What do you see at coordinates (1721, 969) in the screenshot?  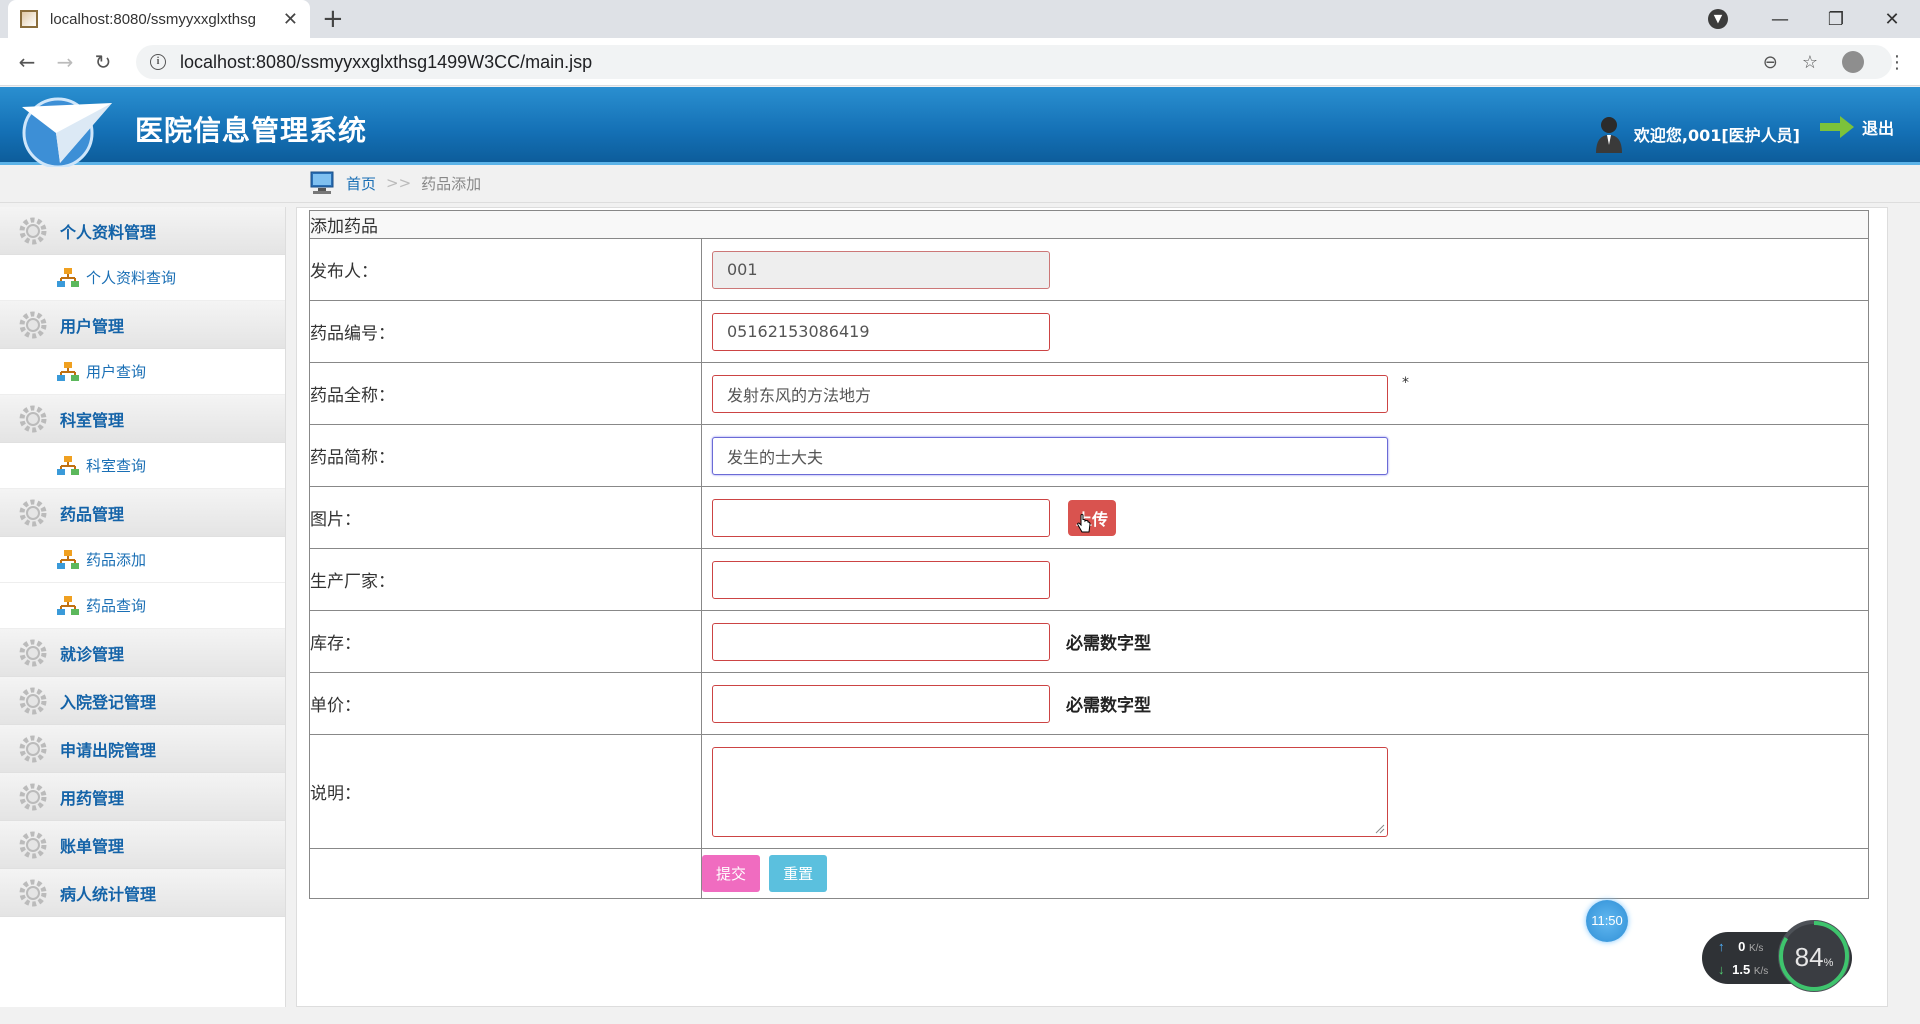 I see `down-arrow-icon: ↓` at bounding box center [1721, 969].